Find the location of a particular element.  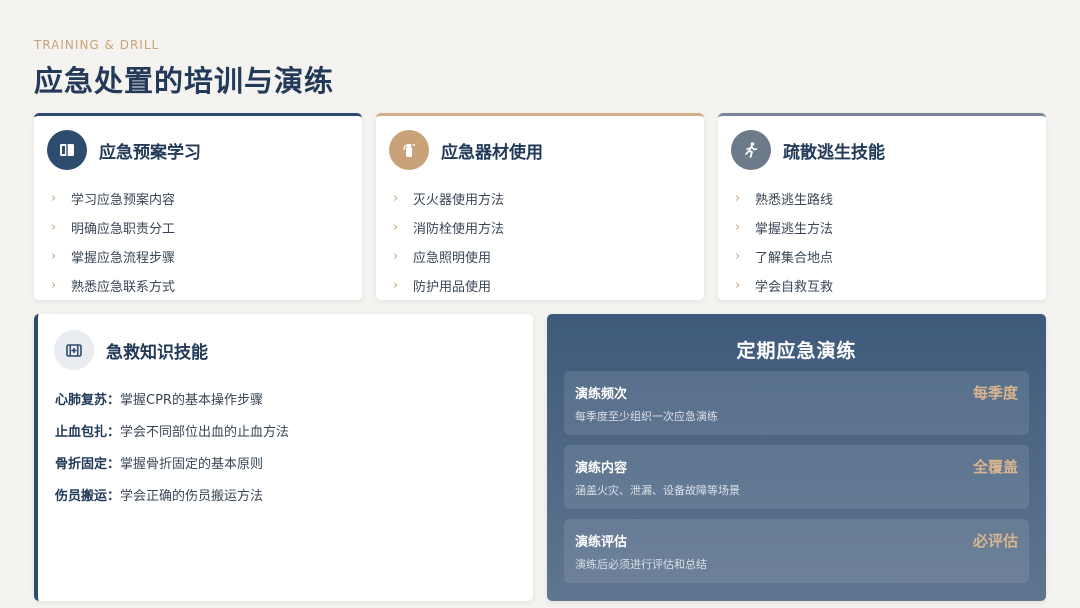

page-title: 应急处置的培训与演练 is located at coordinates (184, 81).